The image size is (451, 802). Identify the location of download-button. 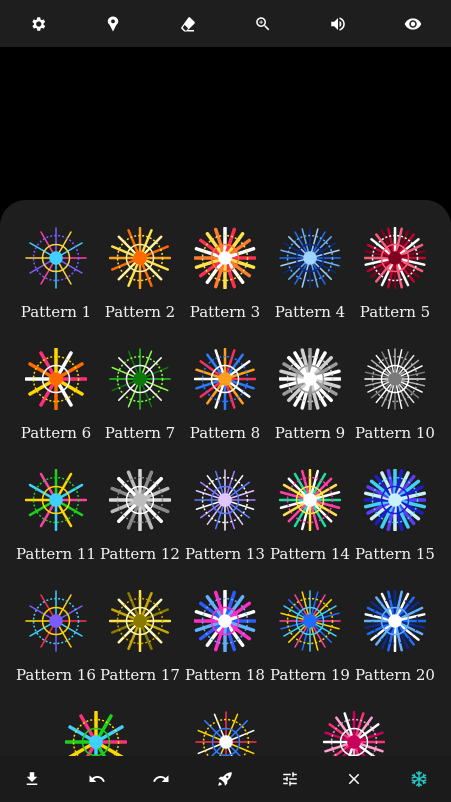
(32, 779).